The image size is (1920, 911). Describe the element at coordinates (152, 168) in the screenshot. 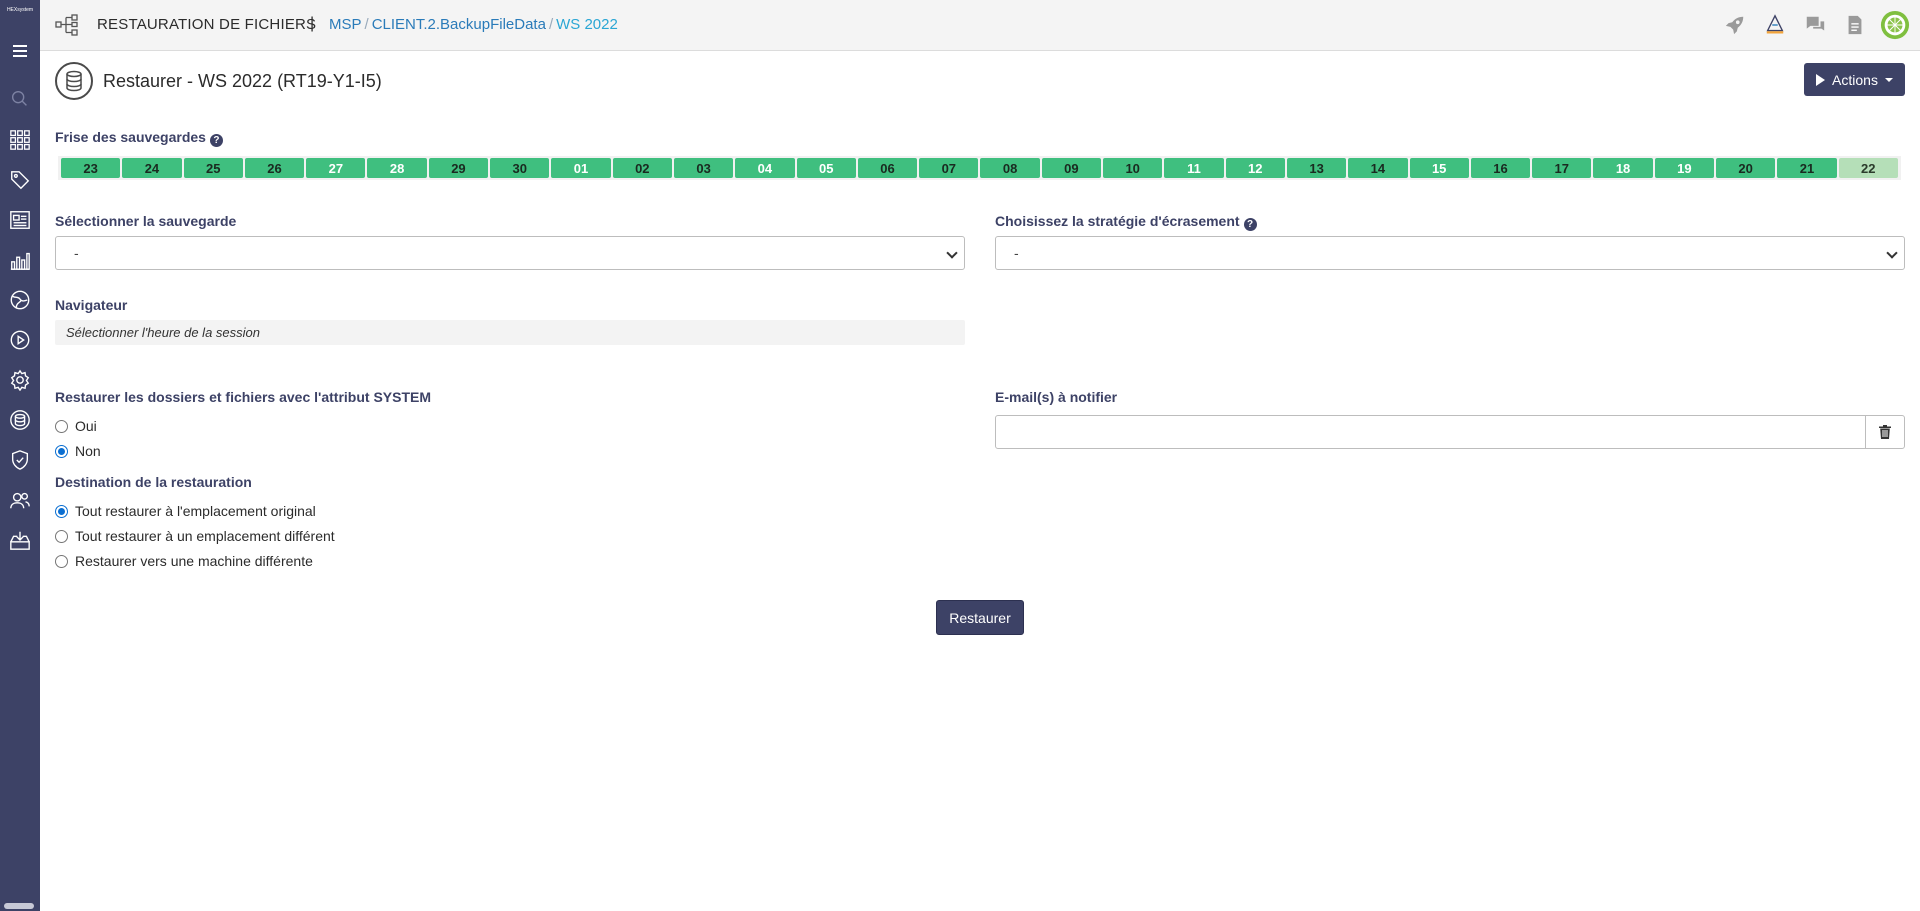

I see `timeline-day: 24` at that location.